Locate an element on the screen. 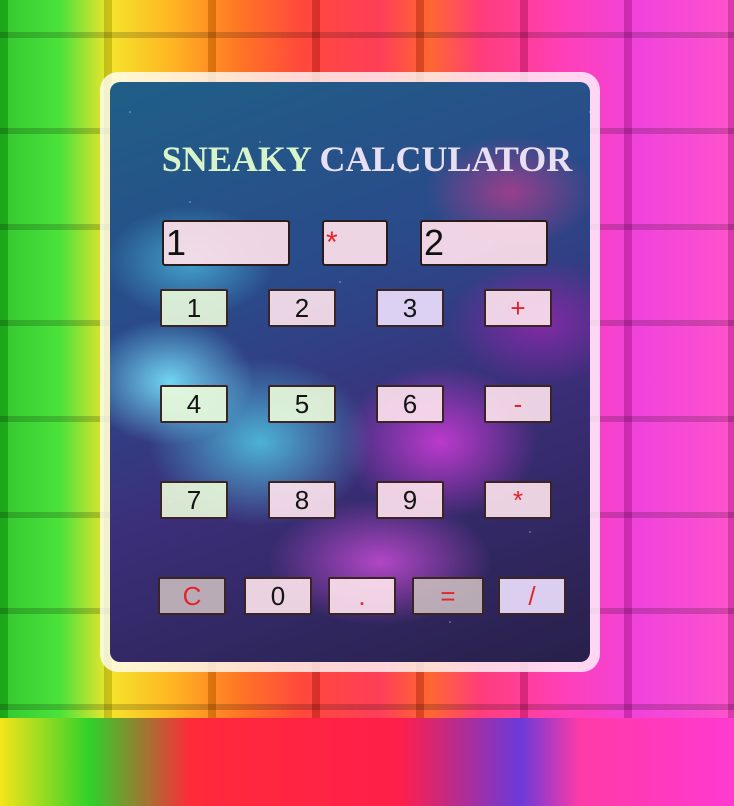 The image size is (734, 806). decimal-button: . is located at coordinates (362, 596).